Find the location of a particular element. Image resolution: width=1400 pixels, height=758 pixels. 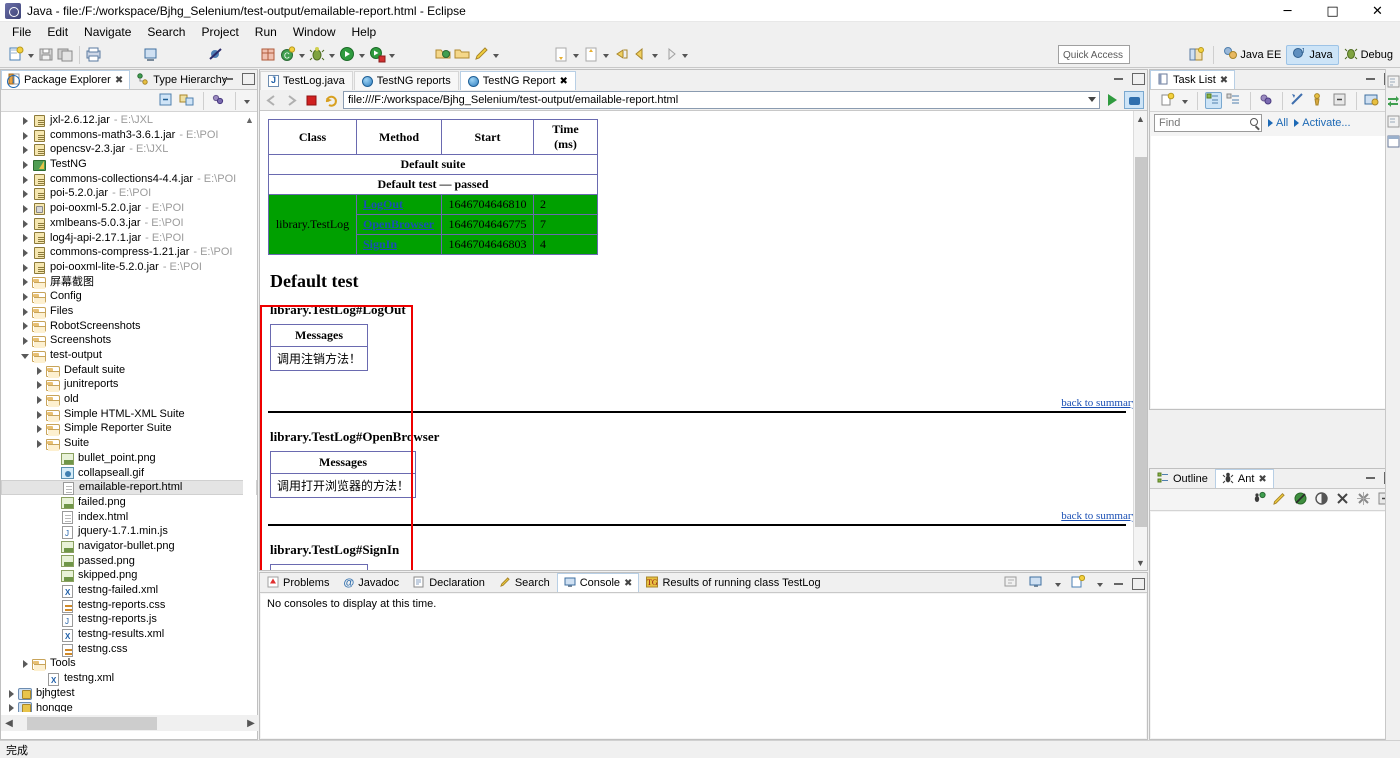

tree-item: testng-results.xml is located at coordinates (129, 636).